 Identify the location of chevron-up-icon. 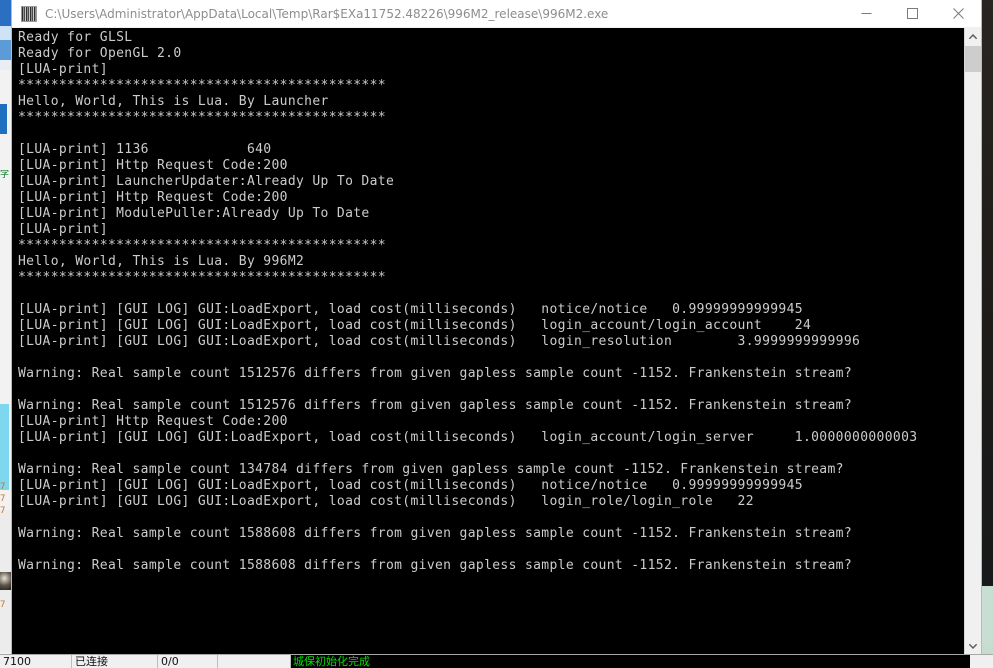
(973, 36).